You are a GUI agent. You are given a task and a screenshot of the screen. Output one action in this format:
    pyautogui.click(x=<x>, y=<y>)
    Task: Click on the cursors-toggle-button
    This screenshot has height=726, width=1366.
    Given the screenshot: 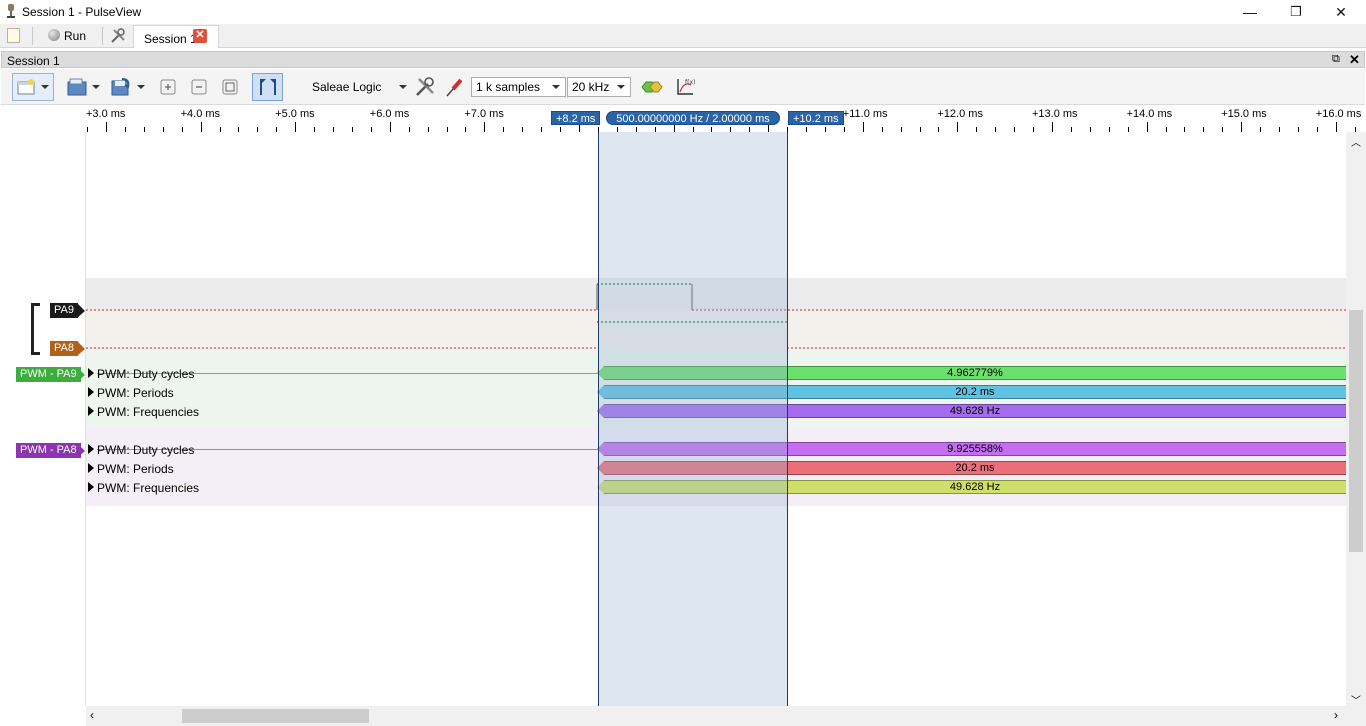 What is the action you would take?
    pyautogui.click(x=267, y=87)
    